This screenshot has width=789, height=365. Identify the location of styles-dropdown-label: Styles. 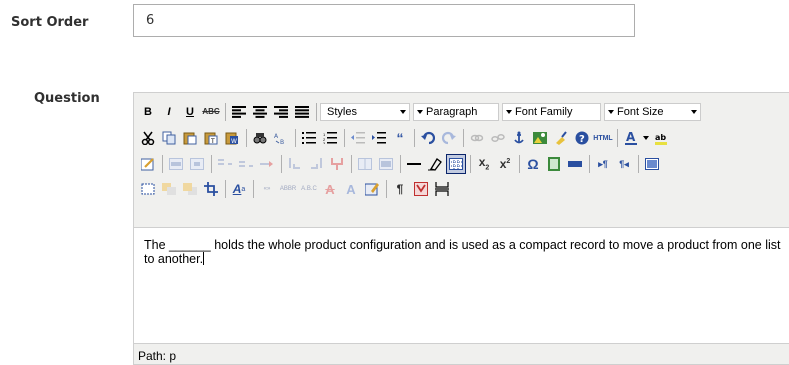
(342, 112).